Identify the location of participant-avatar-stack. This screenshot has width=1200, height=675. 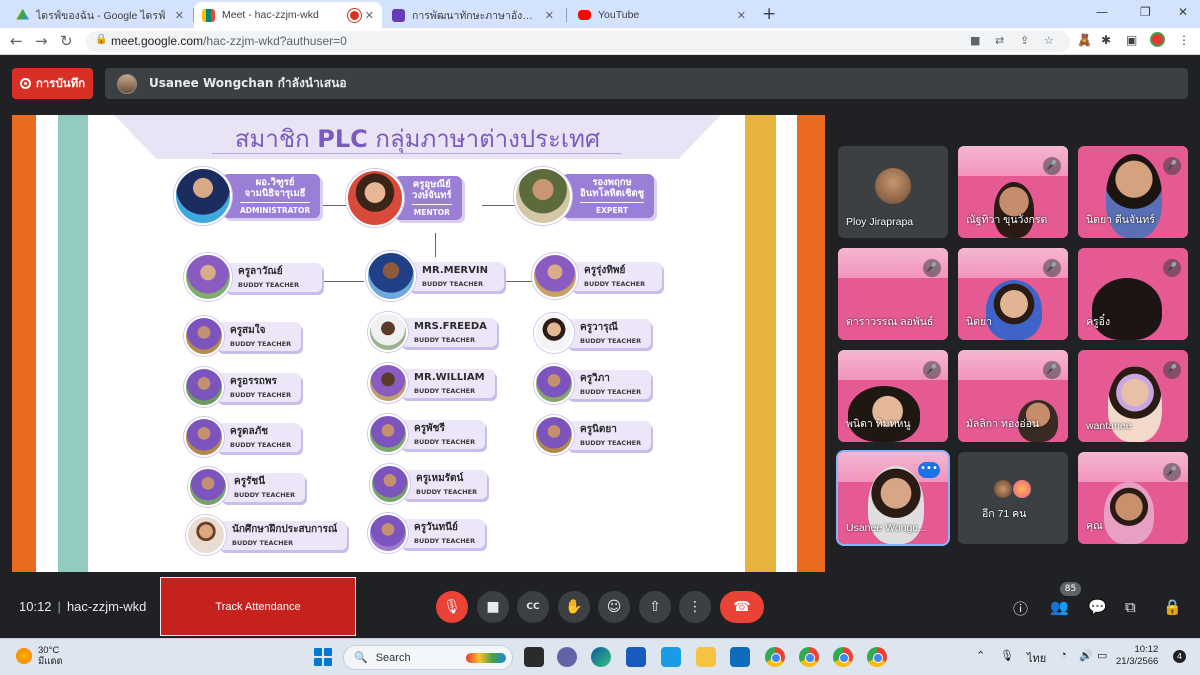
(1003, 489).